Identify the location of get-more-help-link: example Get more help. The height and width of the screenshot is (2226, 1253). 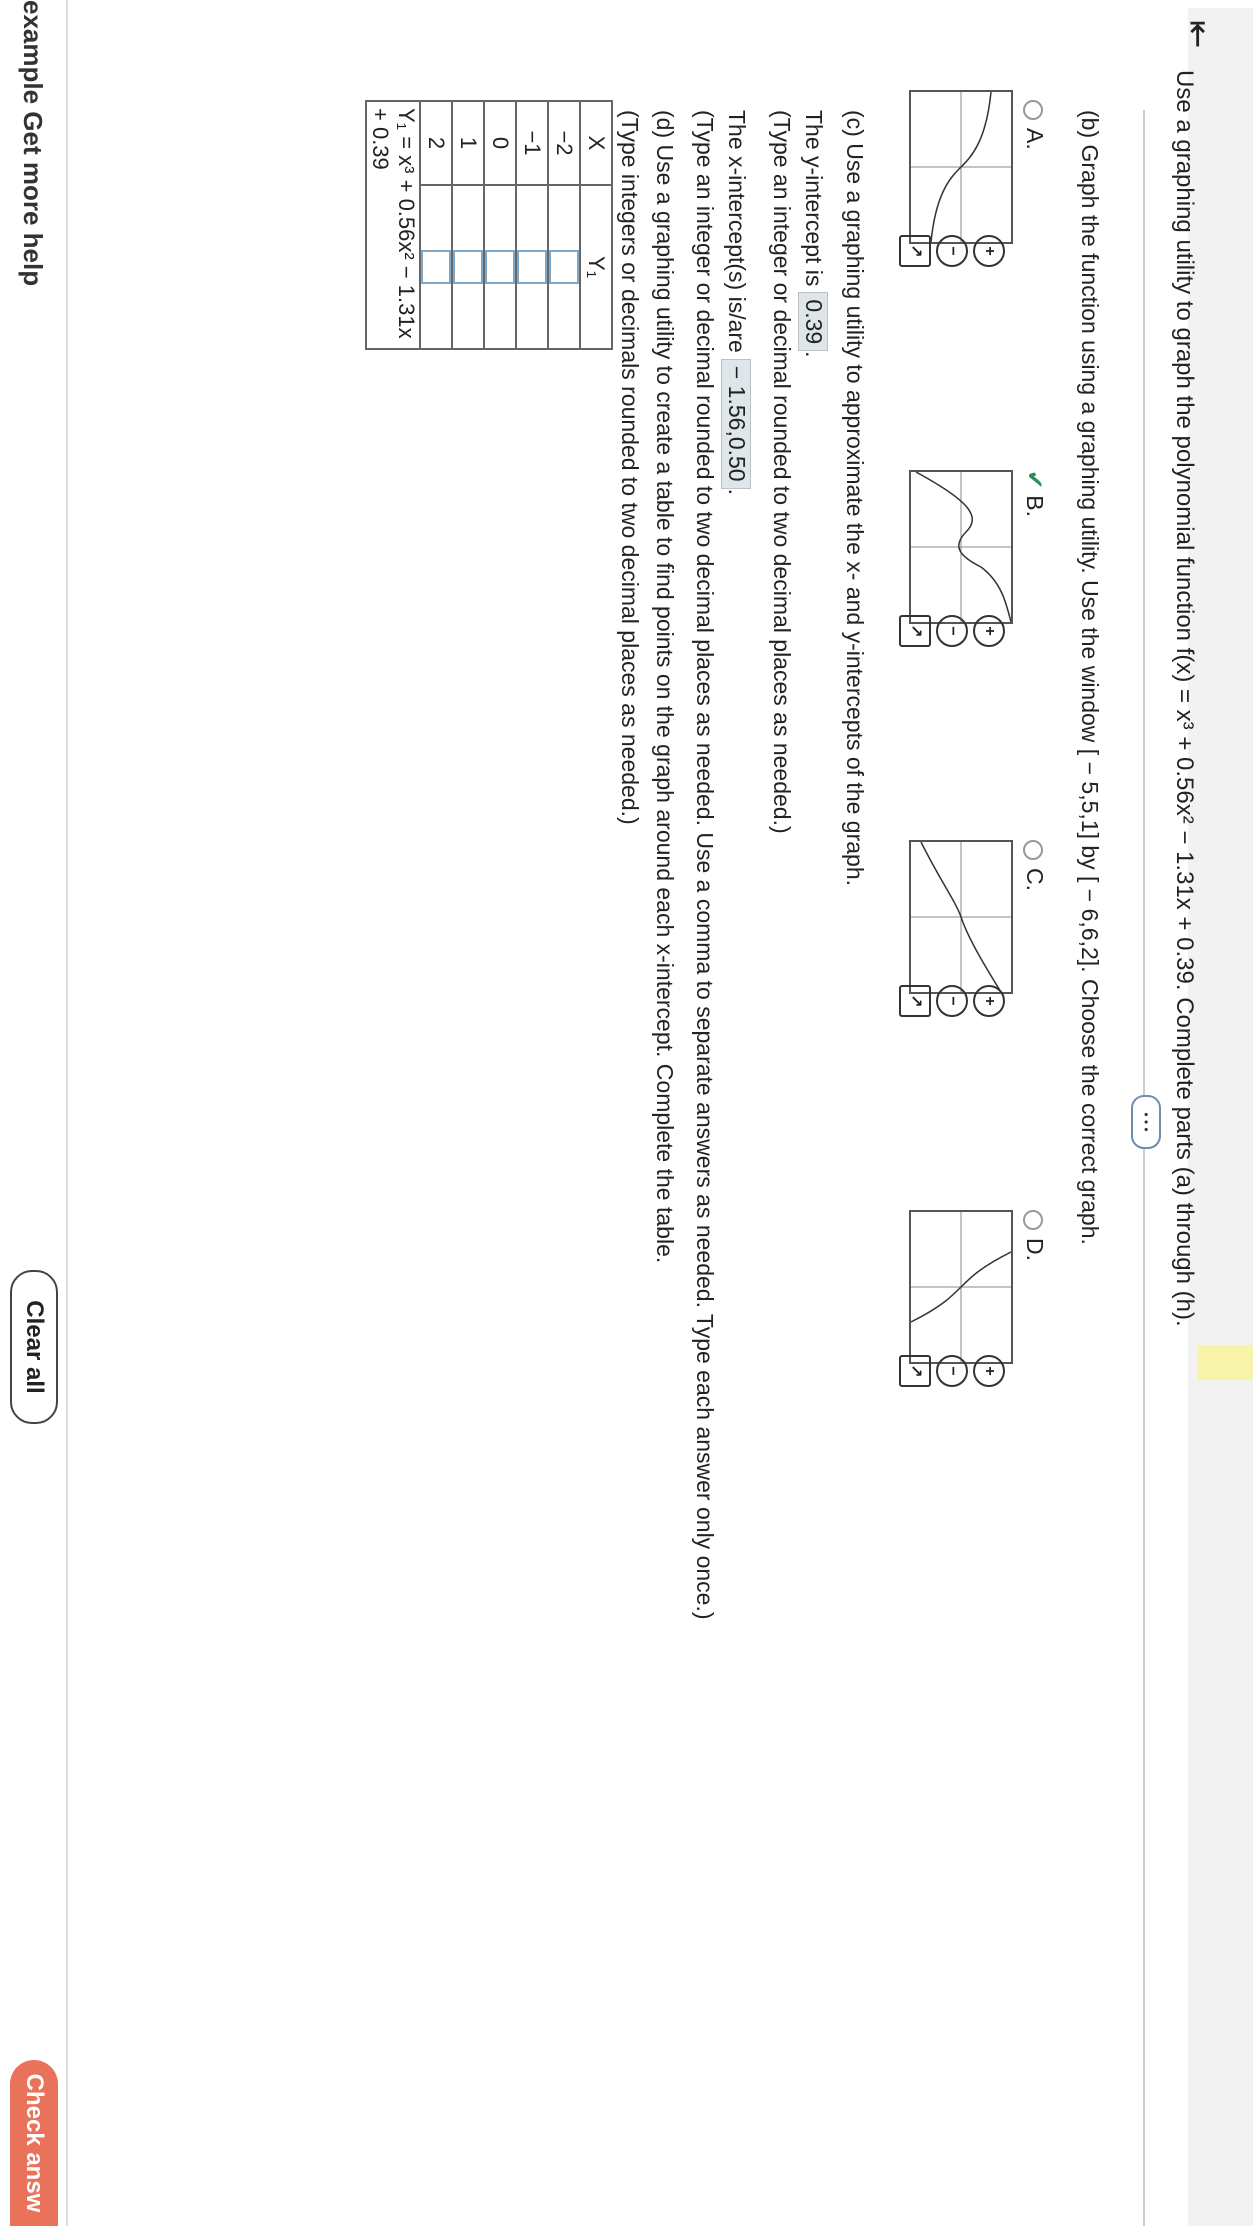
(32, 143).